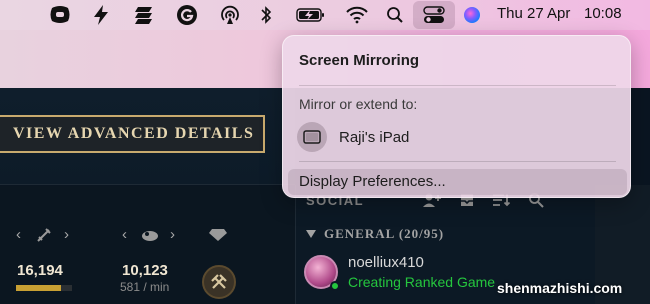 Image resolution: width=650 pixels, height=304 pixels. What do you see at coordinates (560, 288) in the screenshot?
I see `watermark: shenmazhishi.com` at bounding box center [560, 288].